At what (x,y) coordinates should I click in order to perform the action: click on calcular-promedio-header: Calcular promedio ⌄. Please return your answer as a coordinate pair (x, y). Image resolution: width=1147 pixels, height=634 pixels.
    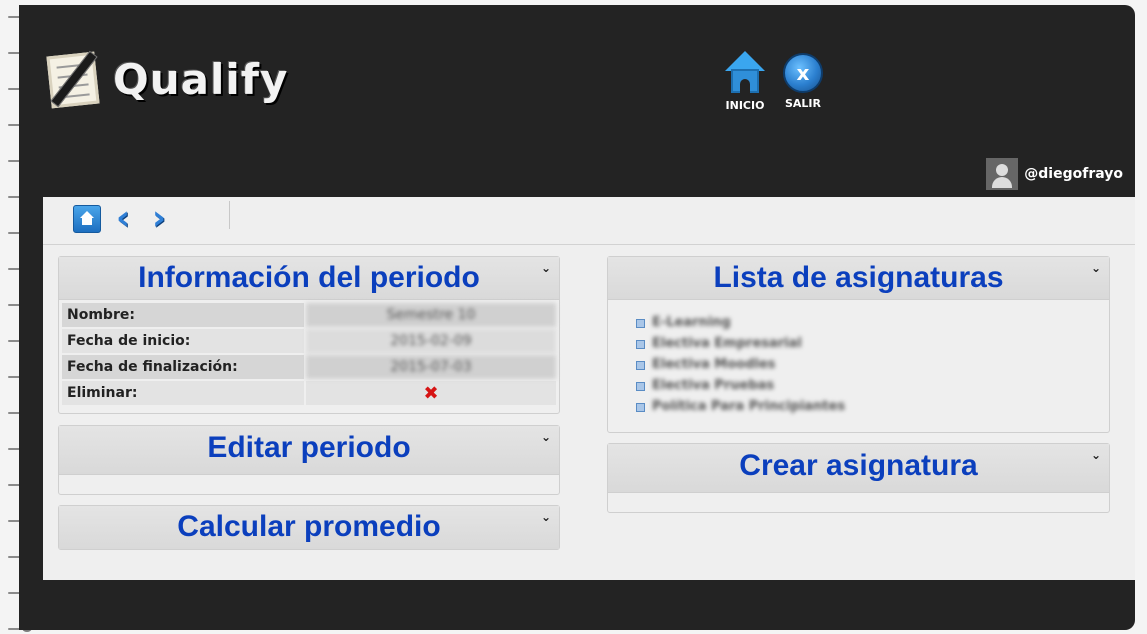
    Looking at the image, I should click on (309, 527).